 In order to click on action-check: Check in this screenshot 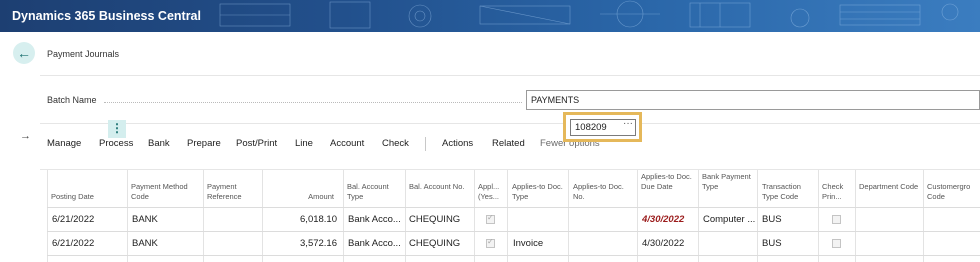, I will do `click(395, 143)`.